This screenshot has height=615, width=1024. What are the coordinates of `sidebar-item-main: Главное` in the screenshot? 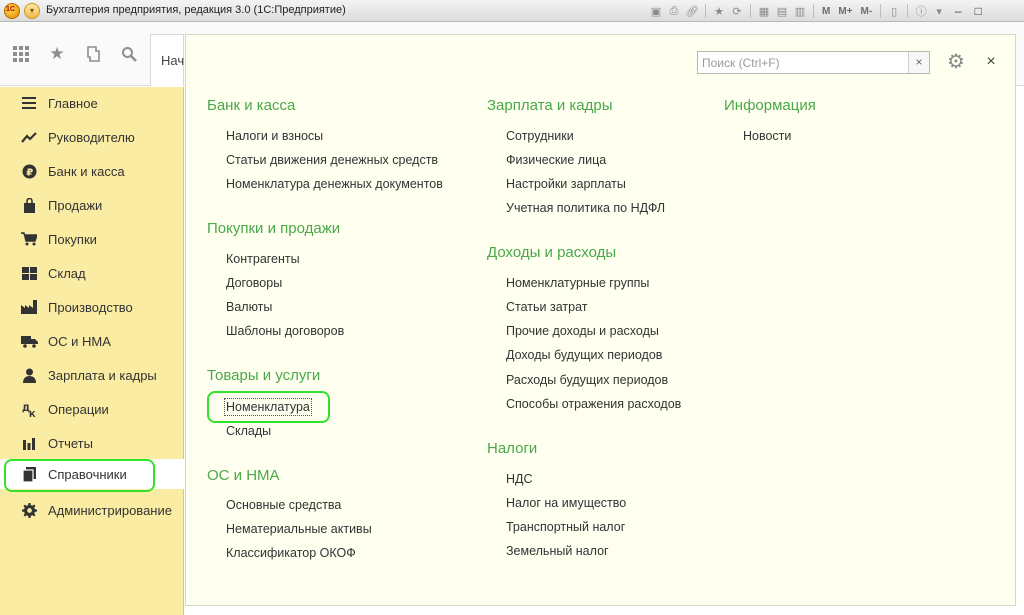 It's located at (92, 103).